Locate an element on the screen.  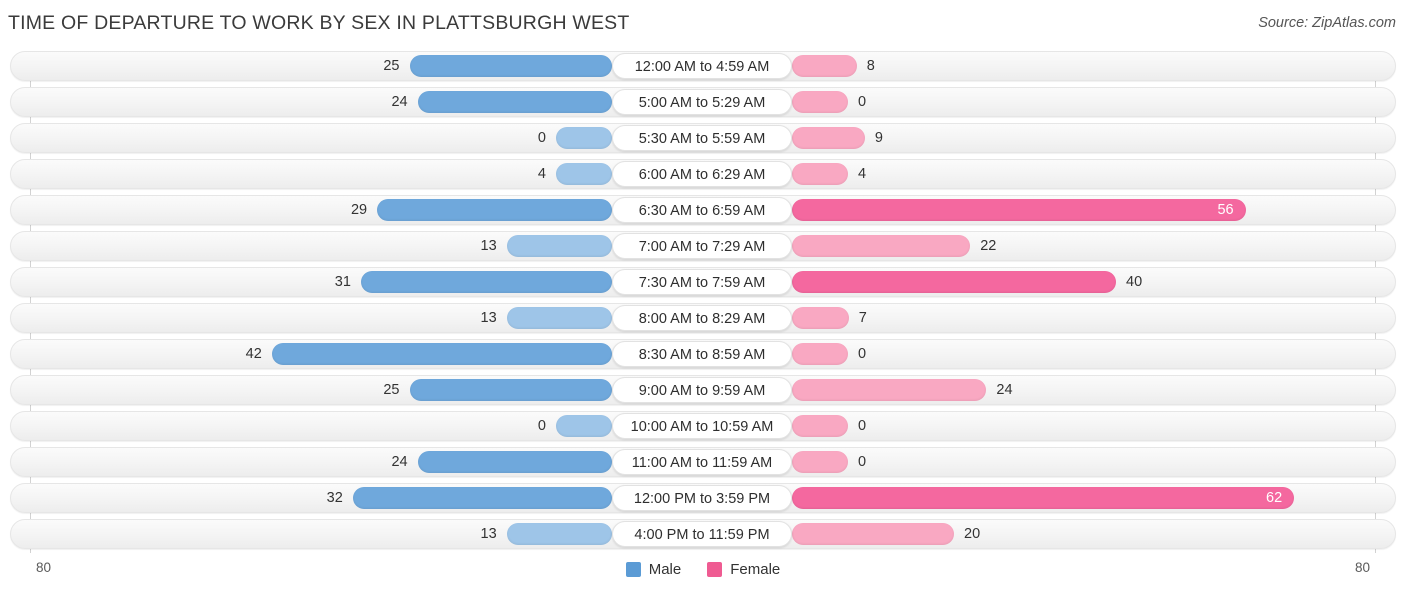
chart-row: 25 24 9:00 AM to 9:59 AM is located at coordinates (703, 390).